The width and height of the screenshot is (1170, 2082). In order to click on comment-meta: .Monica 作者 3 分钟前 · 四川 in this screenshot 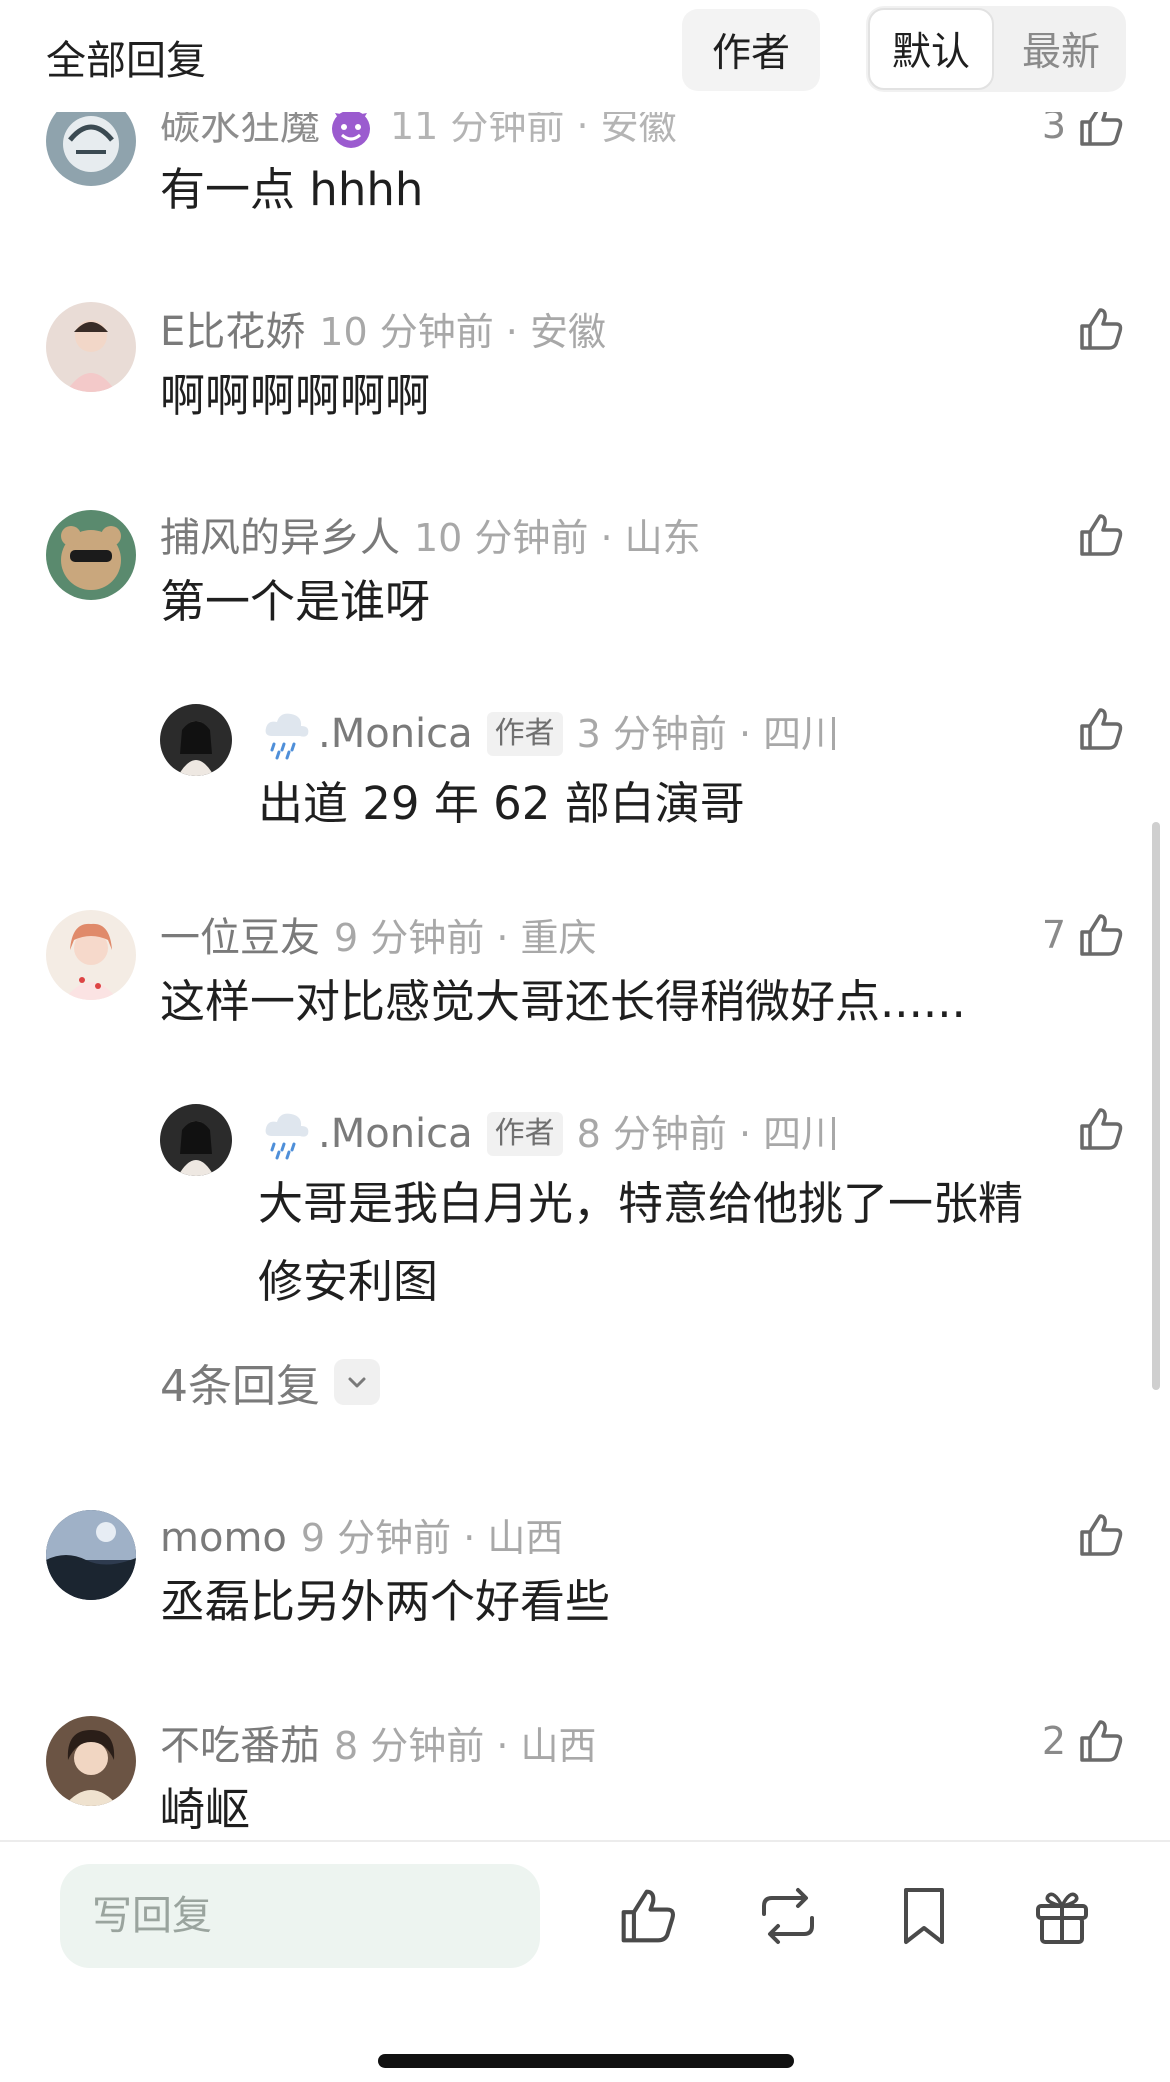, I will do `click(548, 734)`.